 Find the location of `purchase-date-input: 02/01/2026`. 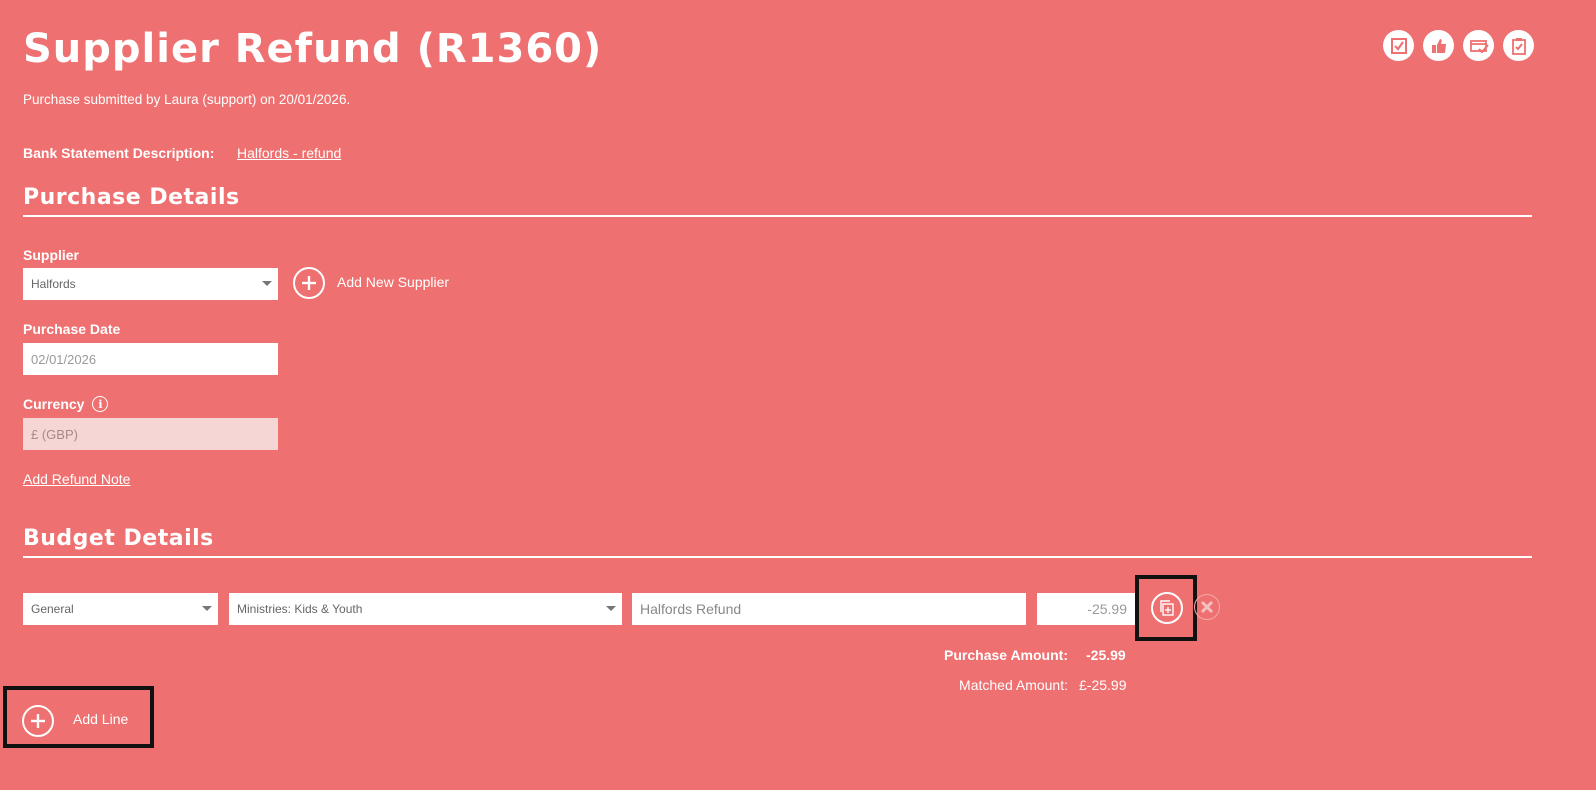

purchase-date-input: 02/01/2026 is located at coordinates (150, 359).